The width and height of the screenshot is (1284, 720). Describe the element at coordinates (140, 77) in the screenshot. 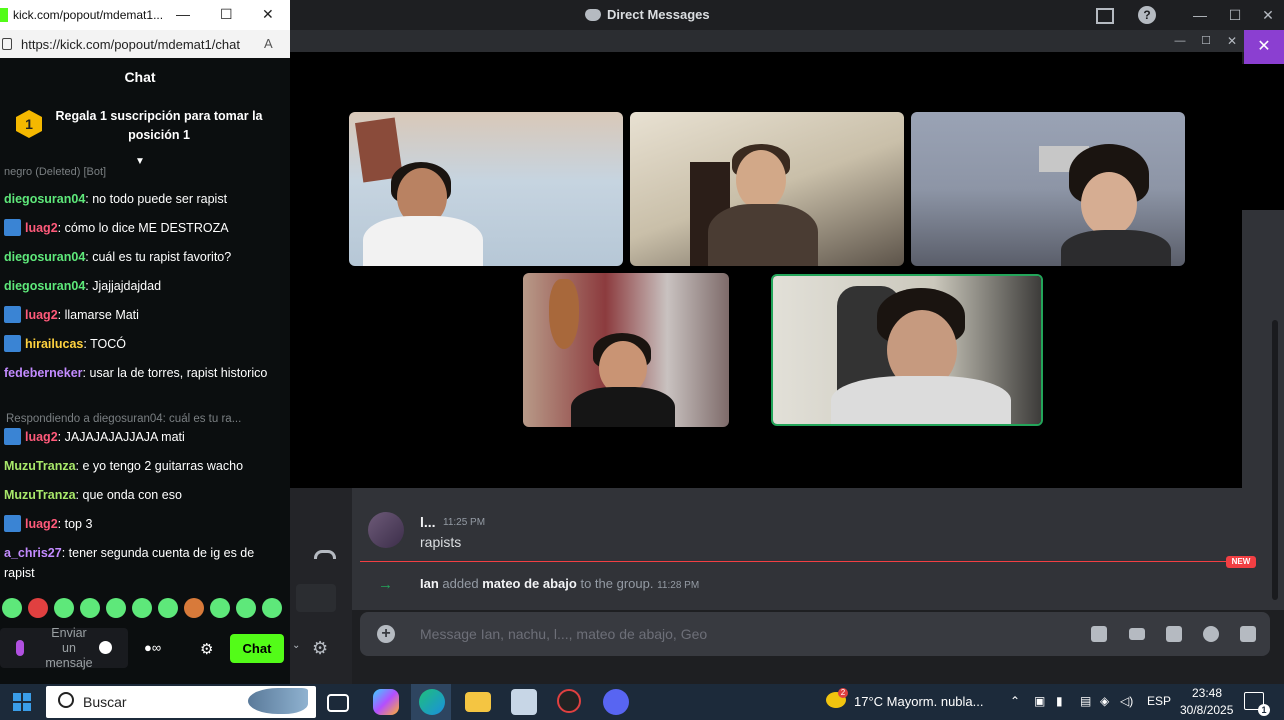

I see `chat-title: Chat` at that location.